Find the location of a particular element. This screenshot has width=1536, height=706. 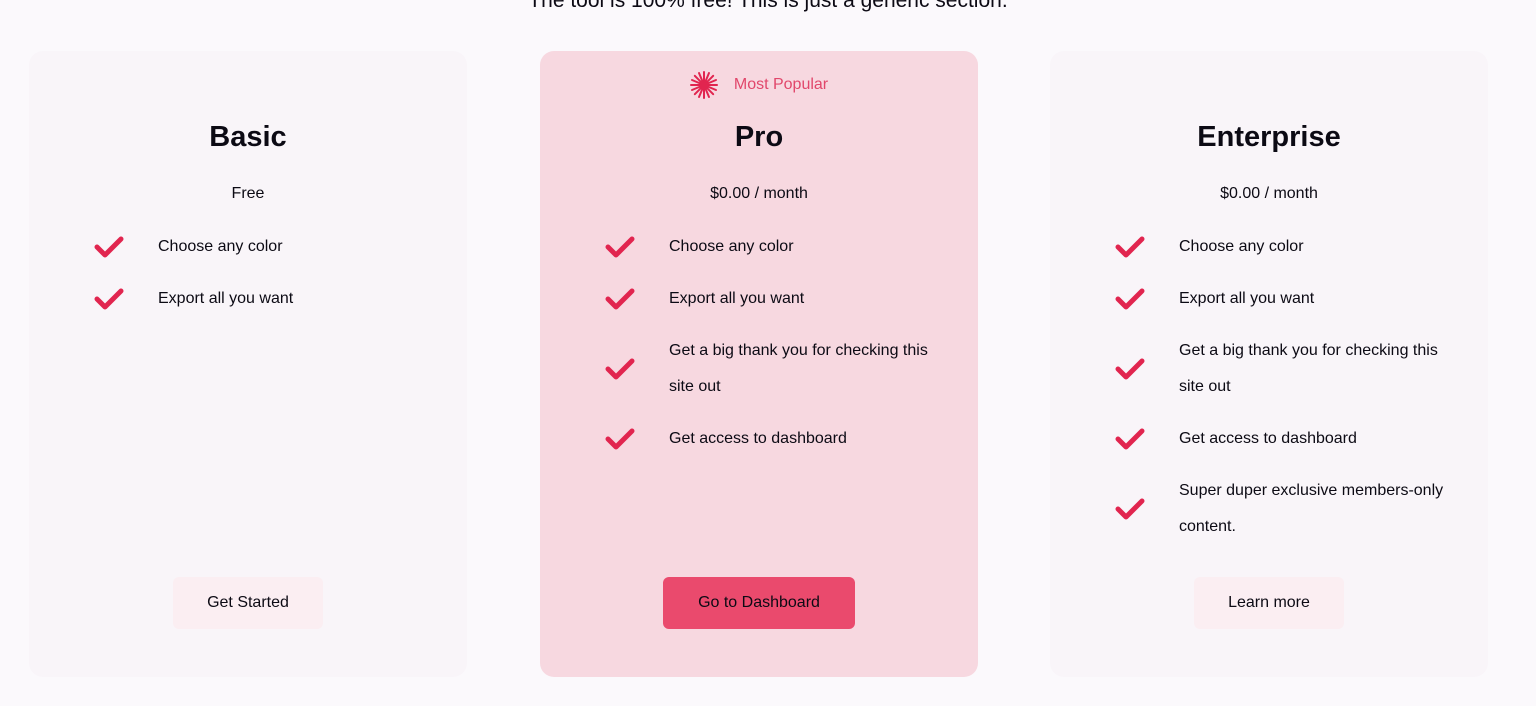

starburst-icon is located at coordinates (703, 85).